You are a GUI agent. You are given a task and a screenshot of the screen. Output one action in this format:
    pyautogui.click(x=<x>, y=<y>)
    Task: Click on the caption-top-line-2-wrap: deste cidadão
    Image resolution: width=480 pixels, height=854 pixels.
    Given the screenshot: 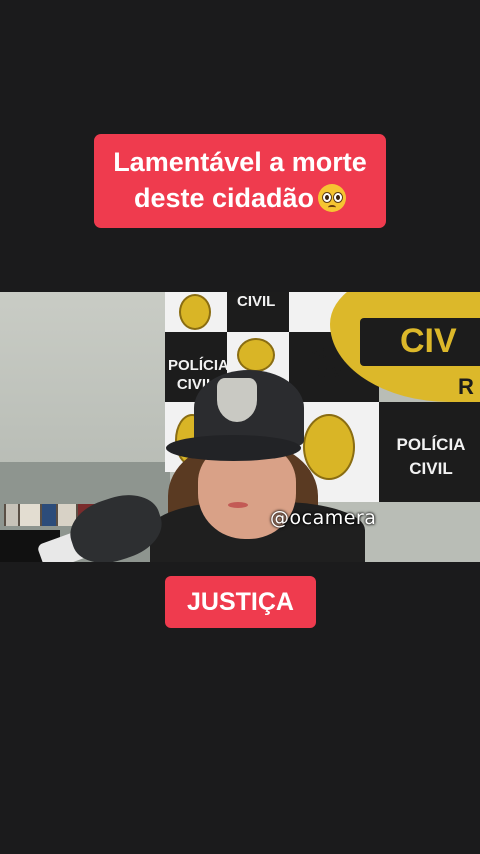 What is the action you would take?
    pyautogui.click(x=240, y=198)
    